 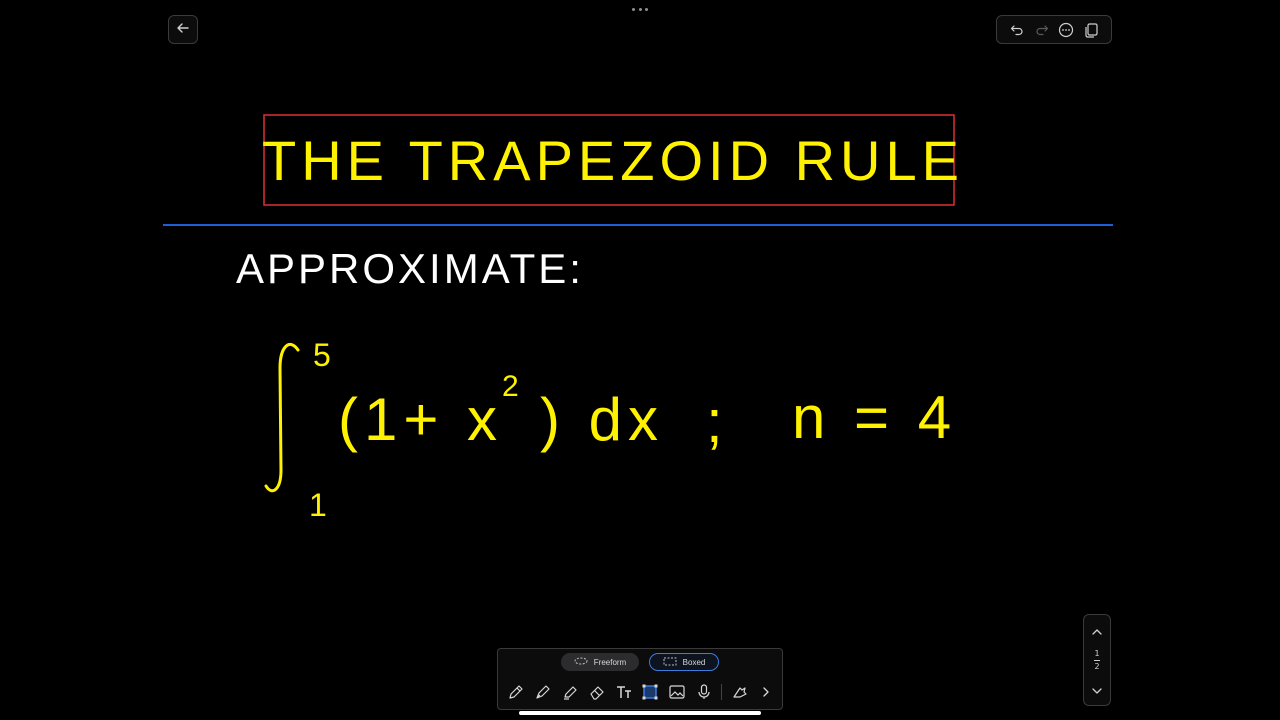 I want to click on mode-switcher: Freeform Boxed, so click(x=640, y=663).